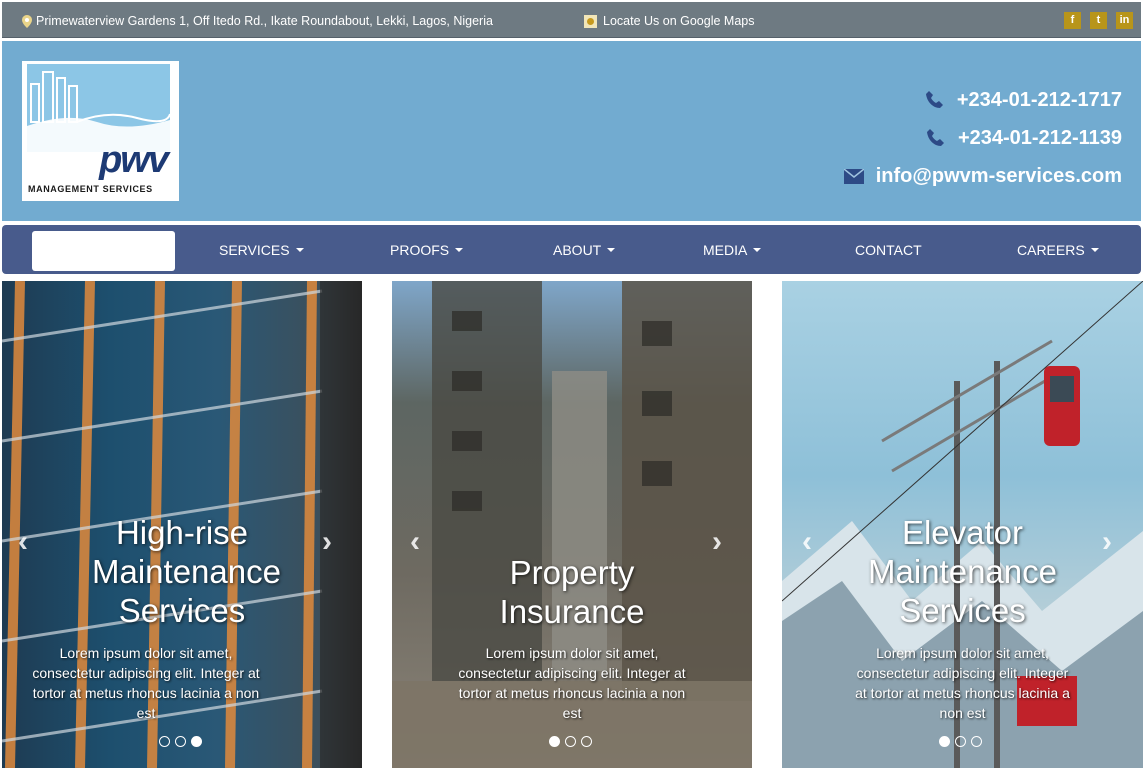 The height and width of the screenshot is (768, 1145). Describe the element at coordinates (1058, 250) in the screenshot. I see `nav-careers: CAREERS` at that location.